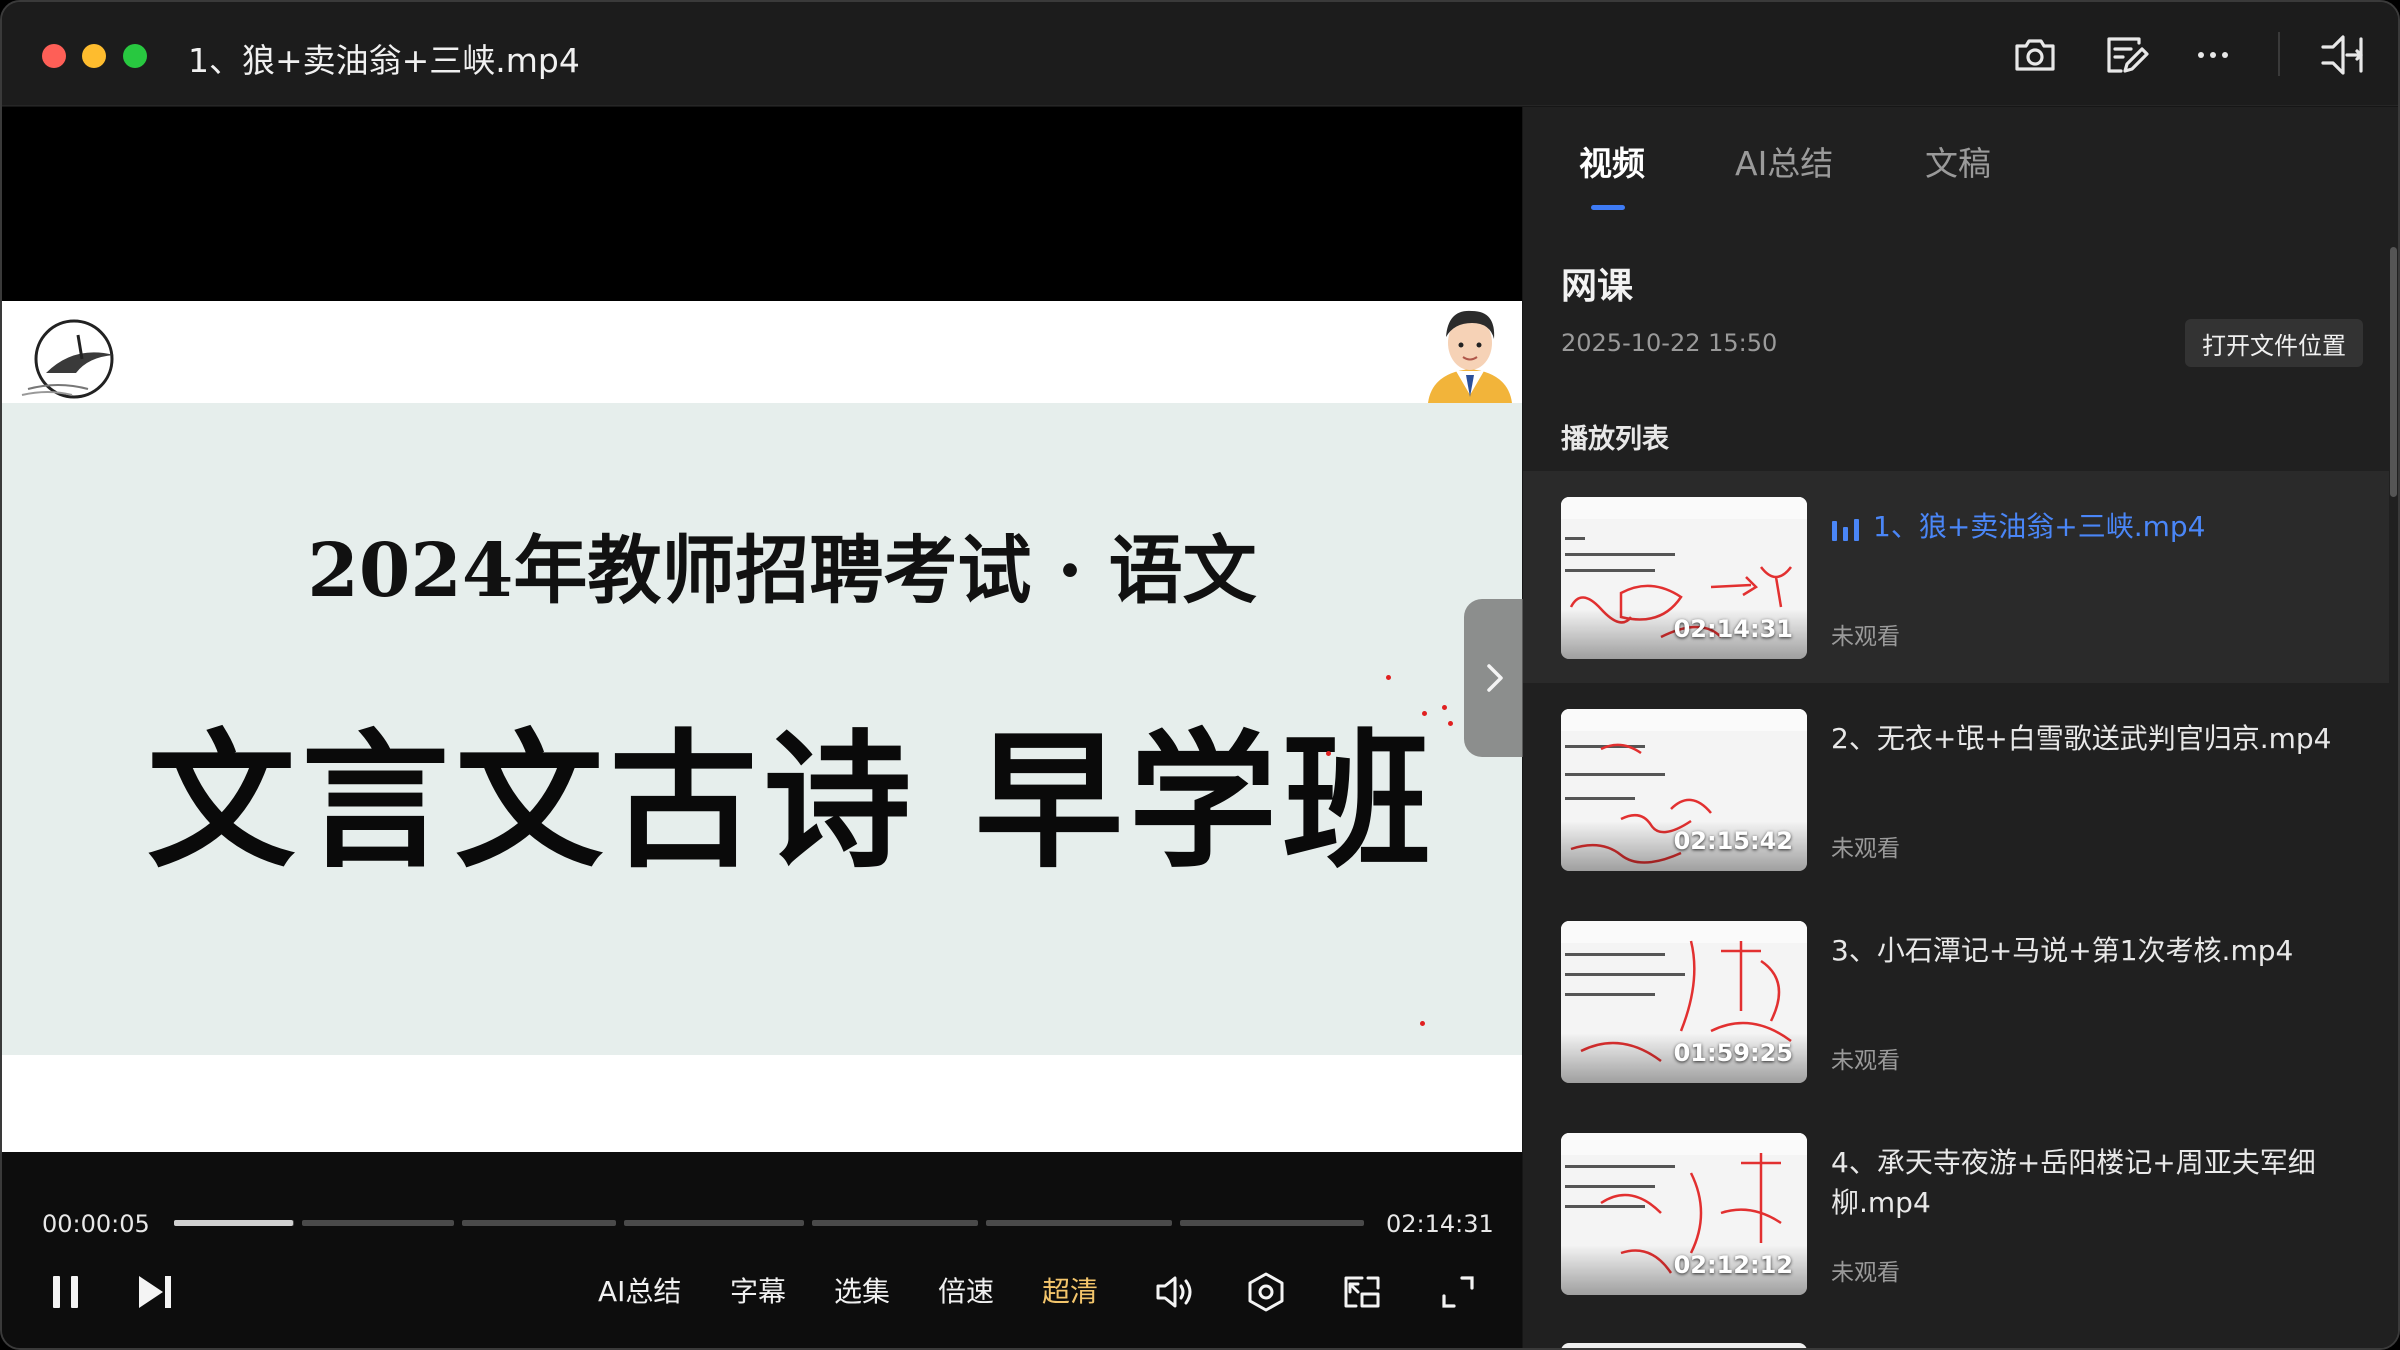 The width and height of the screenshot is (2400, 1350). I want to click on video-duration: 02:12:12, so click(1733, 1265).